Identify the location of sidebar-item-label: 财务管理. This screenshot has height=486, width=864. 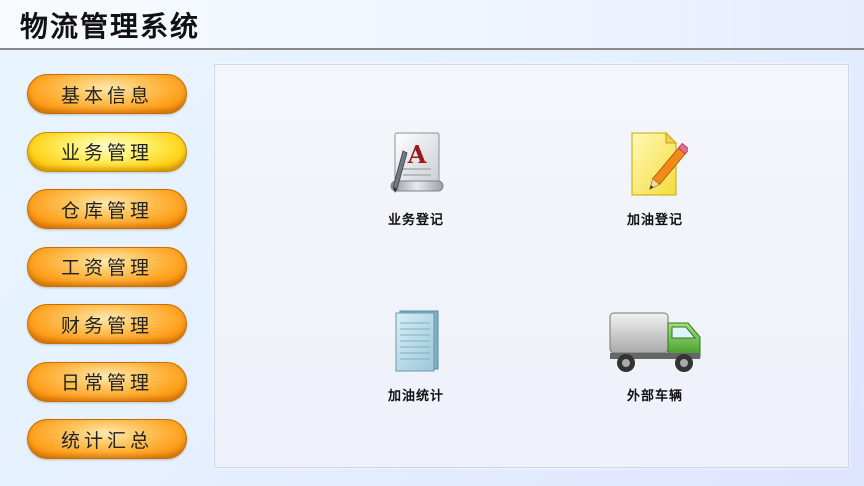
(106, 325).